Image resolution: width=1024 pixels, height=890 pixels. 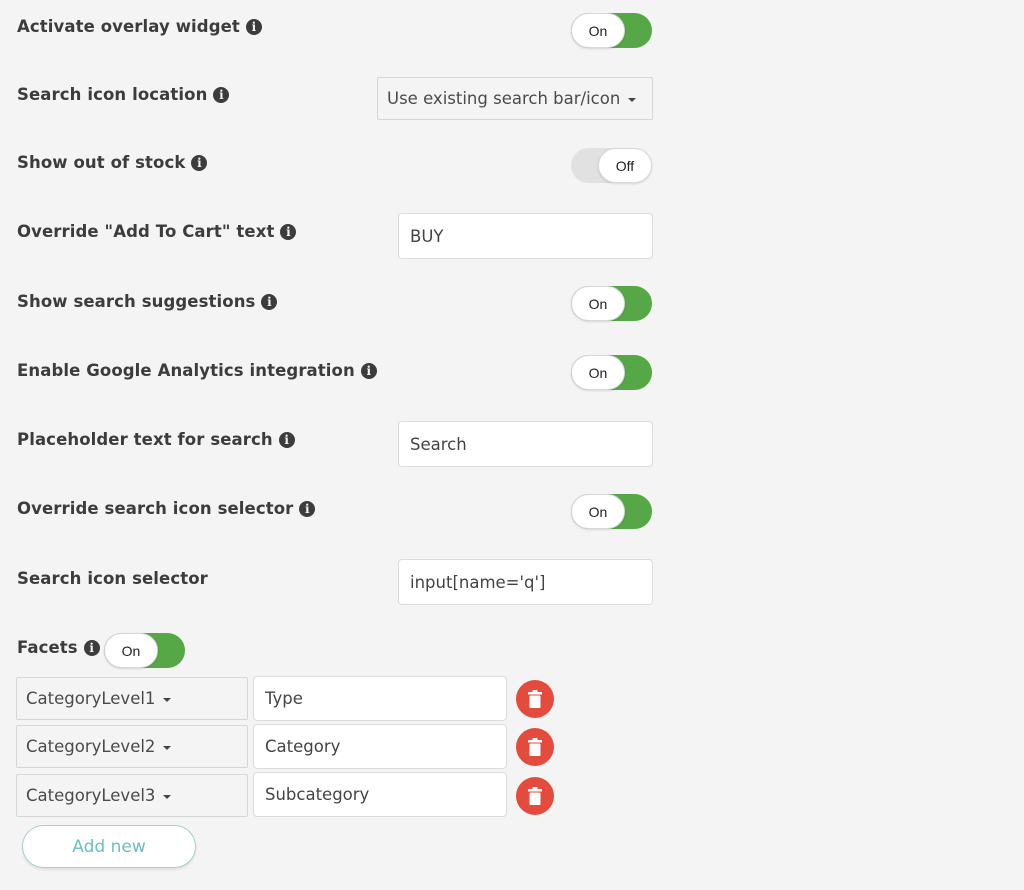 I want to click on facet-field-select: CategoryLevel2, so click(x=132, y=746).